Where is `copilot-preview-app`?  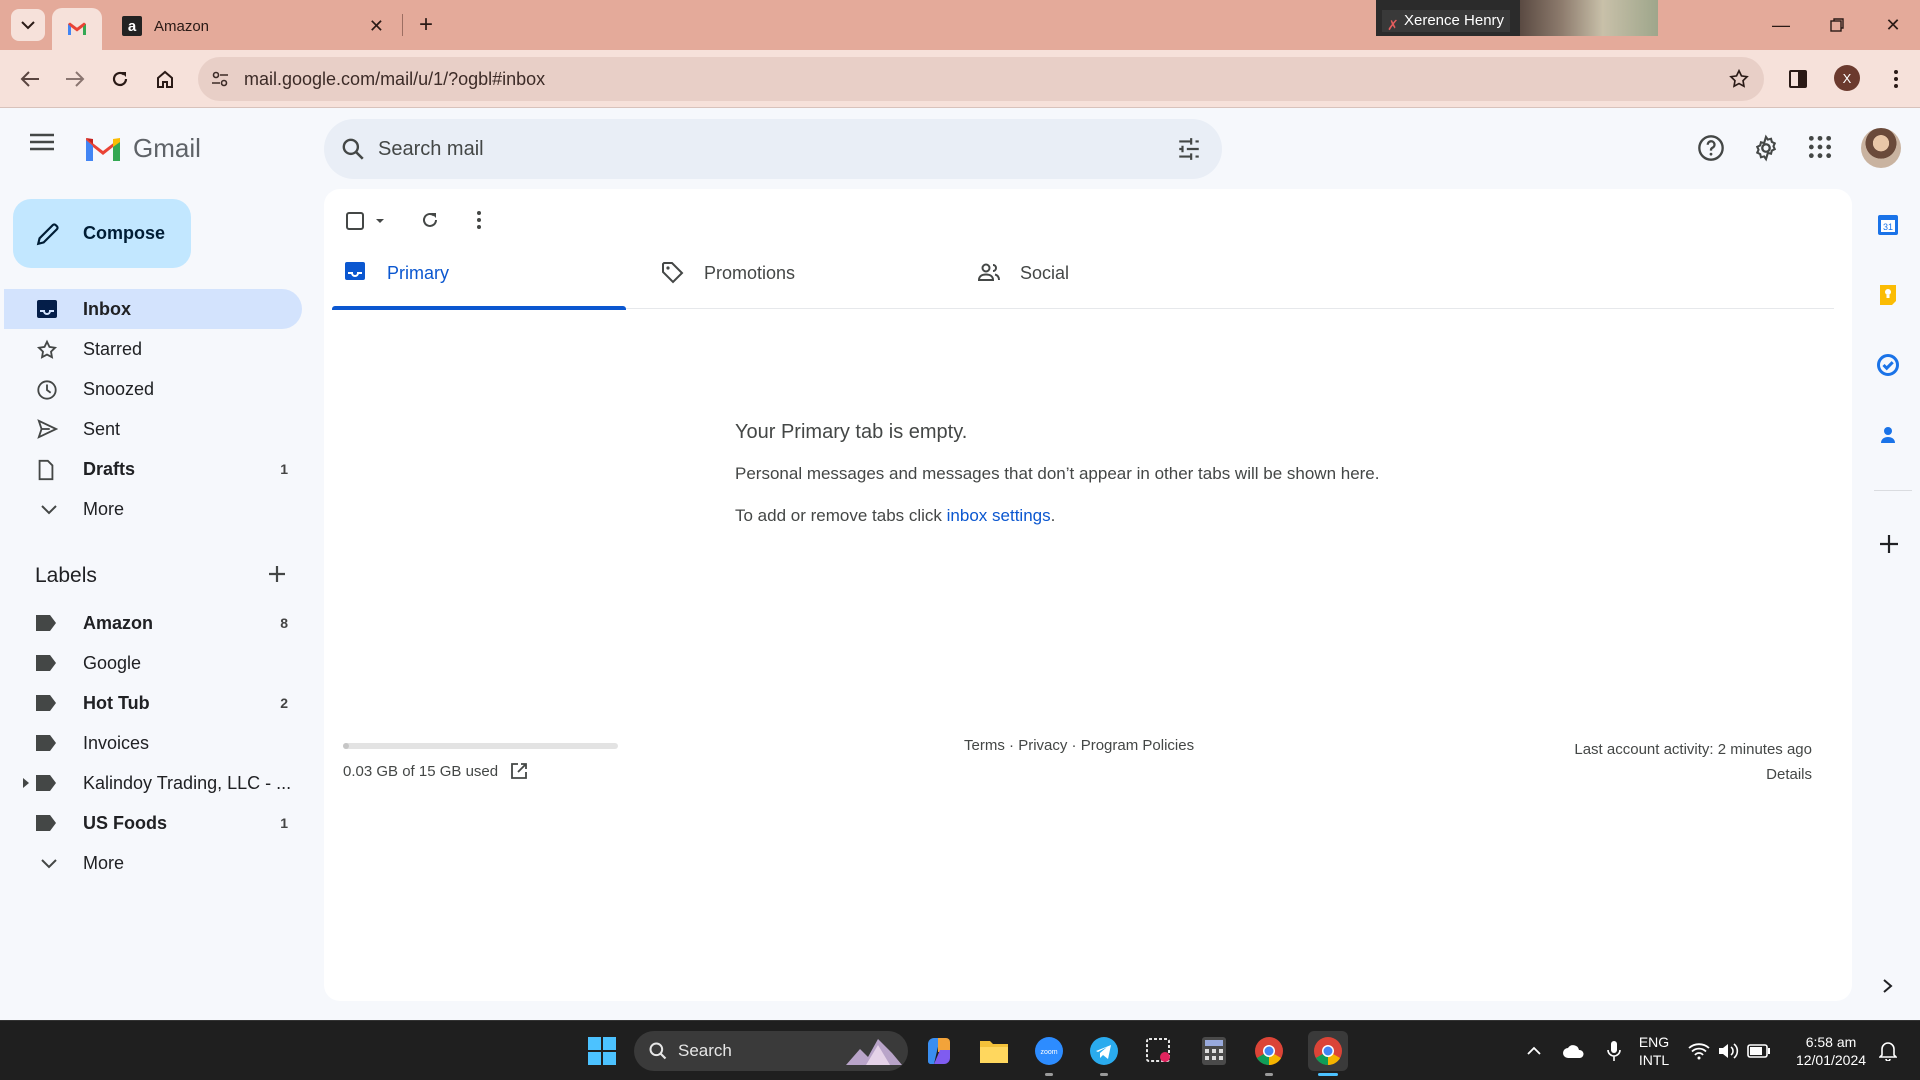 copilot-preview-app is located at coordinates (939, 1051).